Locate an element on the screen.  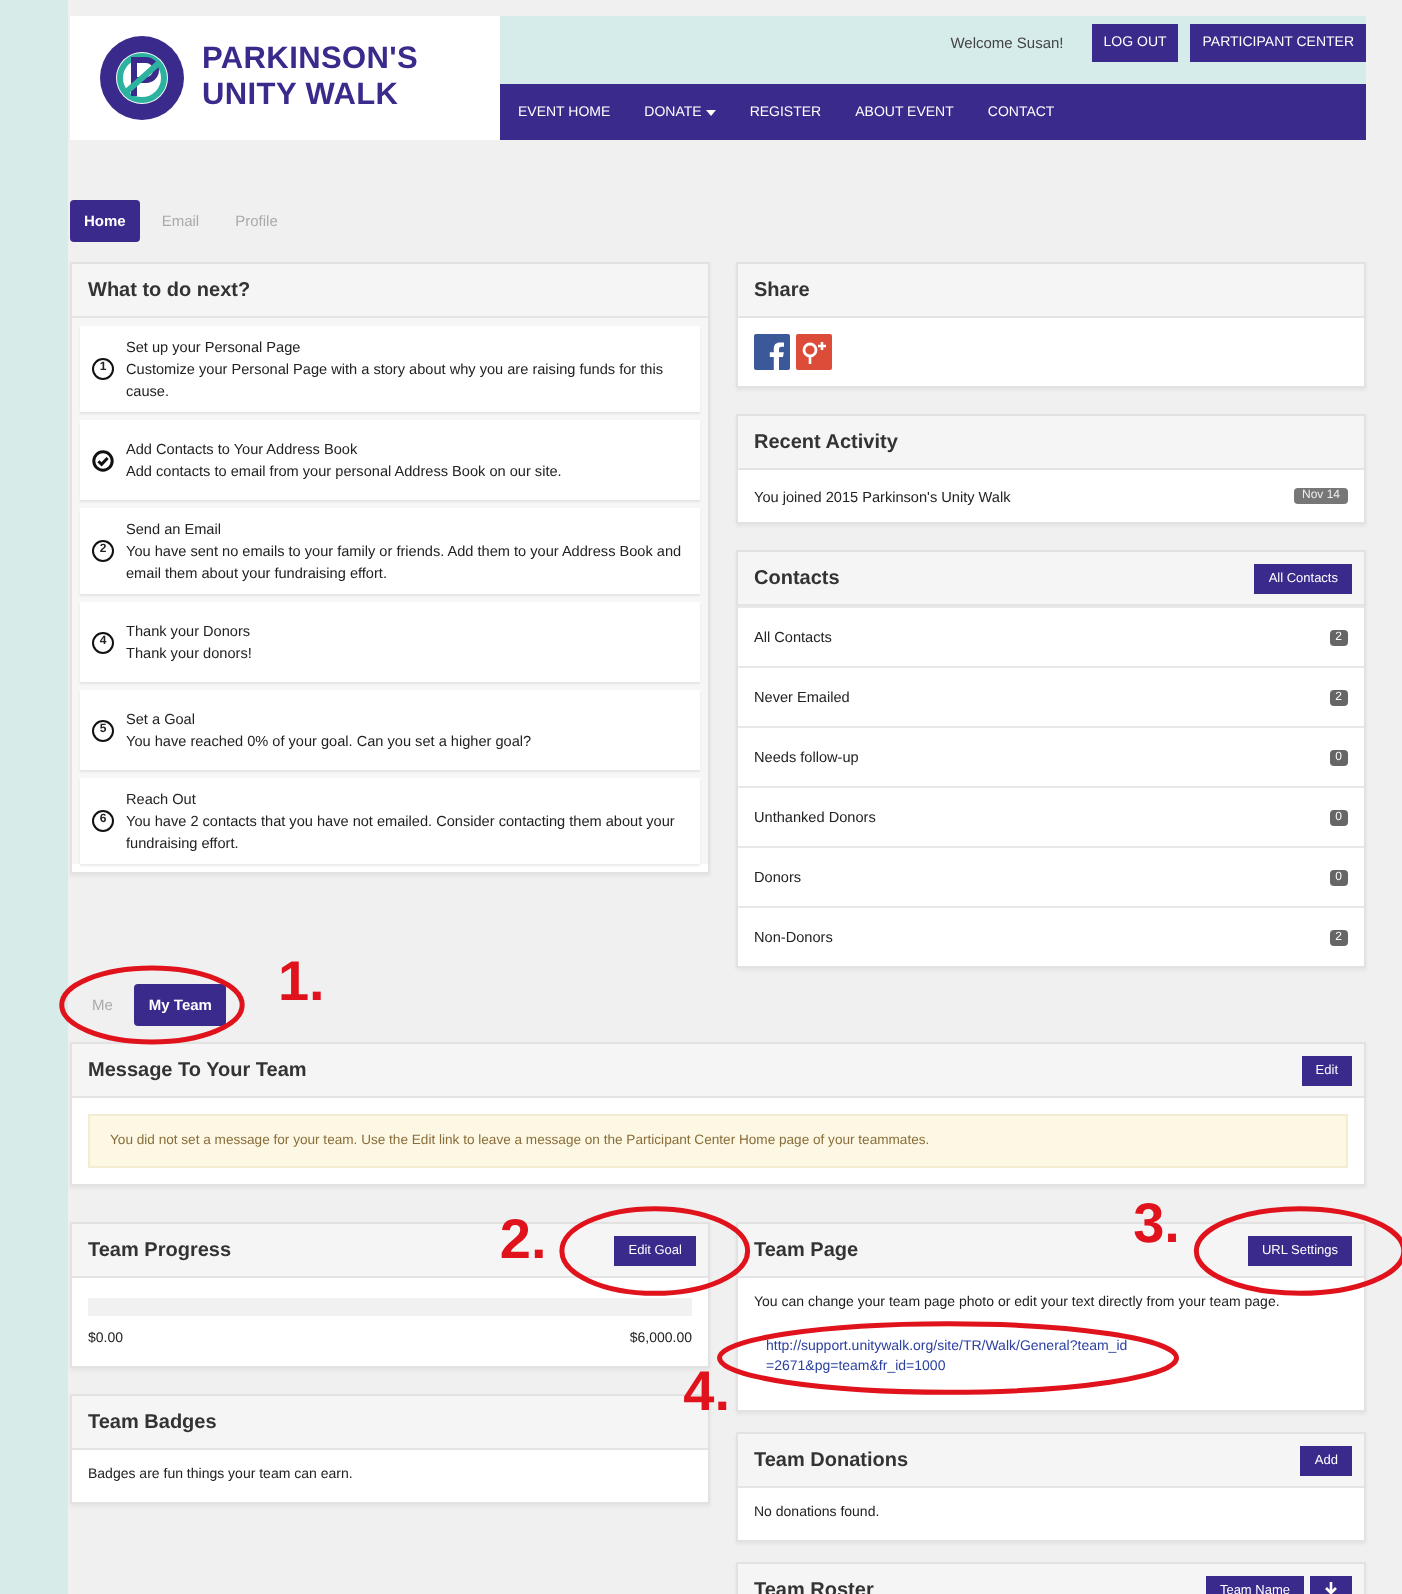
annotation-number: 4. is located at coordinates (706, 1392).